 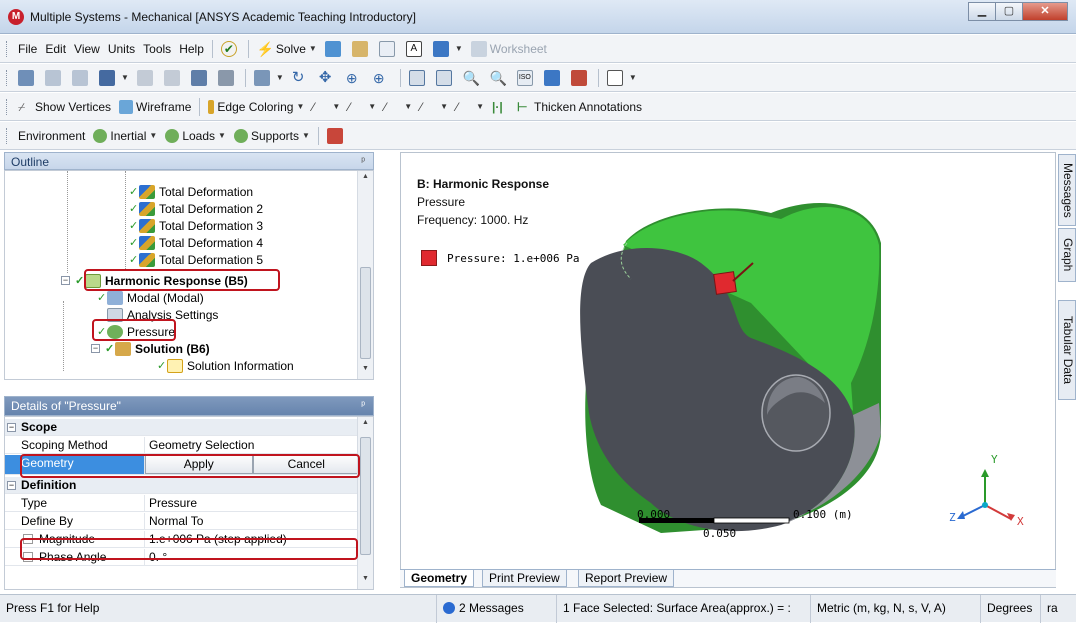 What do you see at coordinates (1067, 255) in the screenshot?
I see `tab-graph: Graph` at bounding box center [1067, 255].